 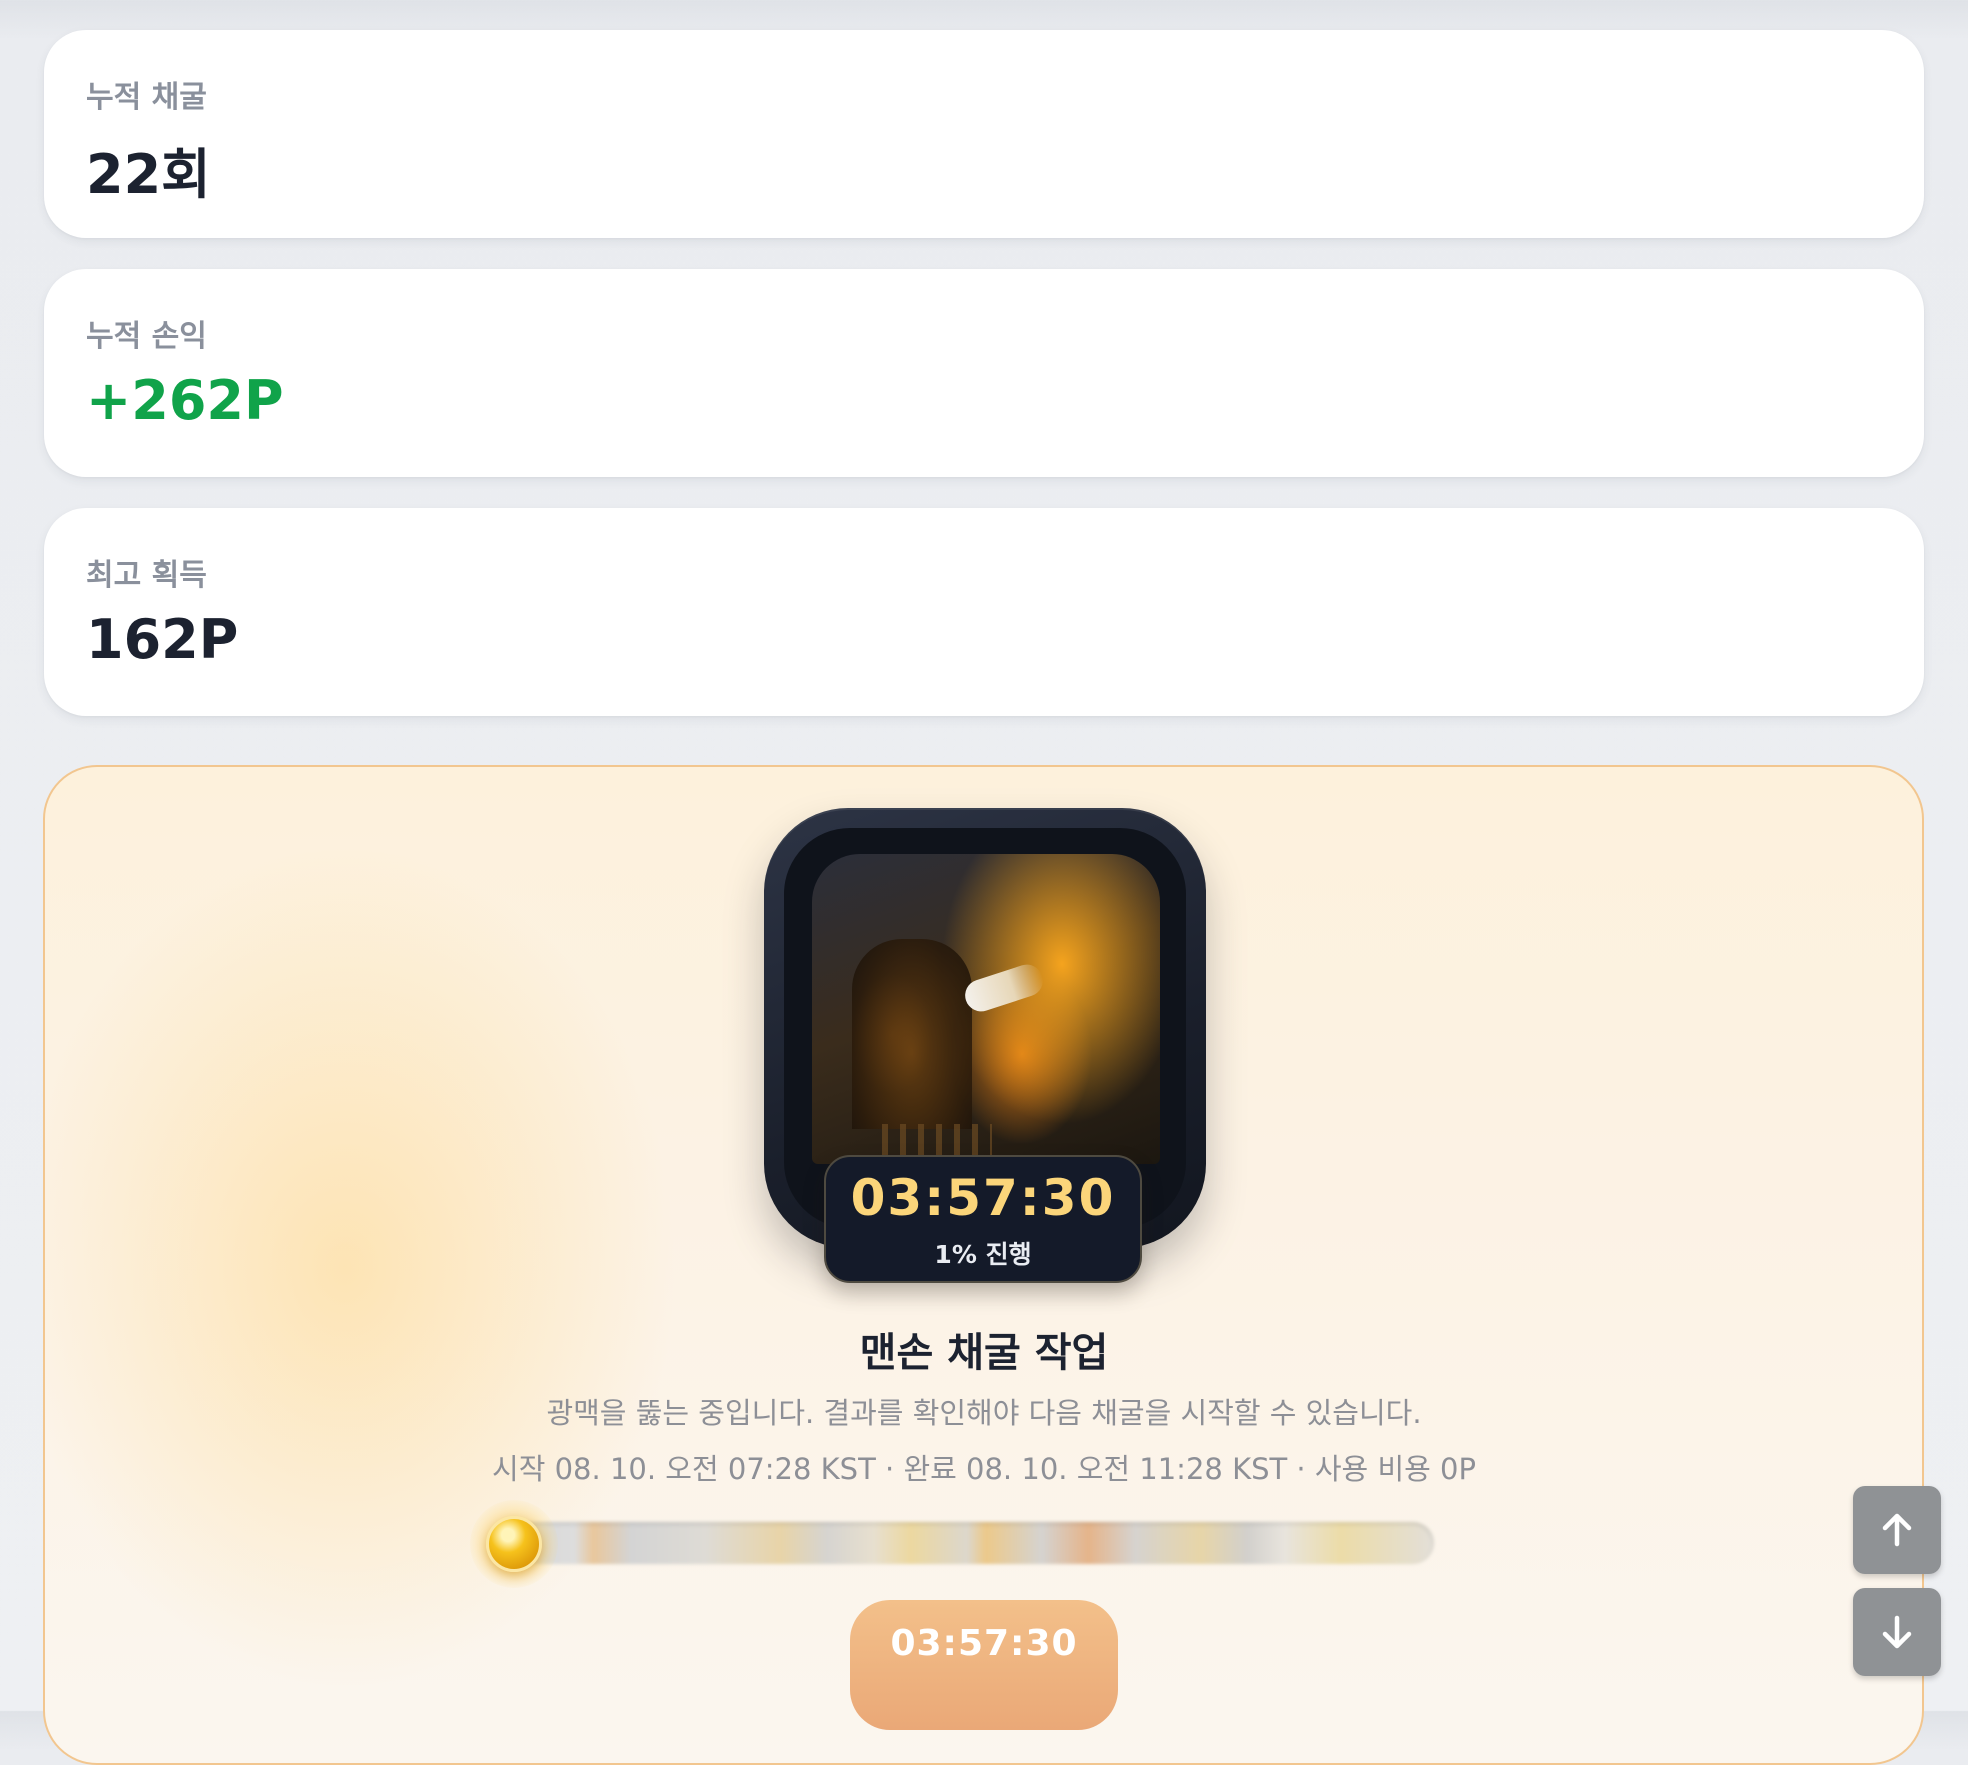 What do you see at coordinates (984, 1413) in the screenshot?
I see `task-description: 광맥을 뚫는 중입니다. 결과를 확인해야 다음 채굴을 시작할 수 있습니다.` at bounding box center [984, 1413].